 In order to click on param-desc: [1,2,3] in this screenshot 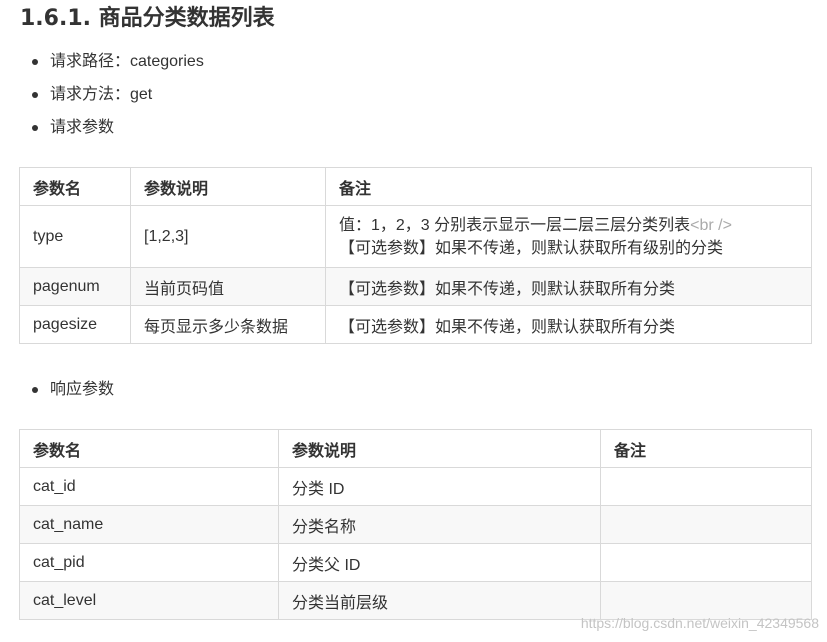, I will do `click(228, 236)`.